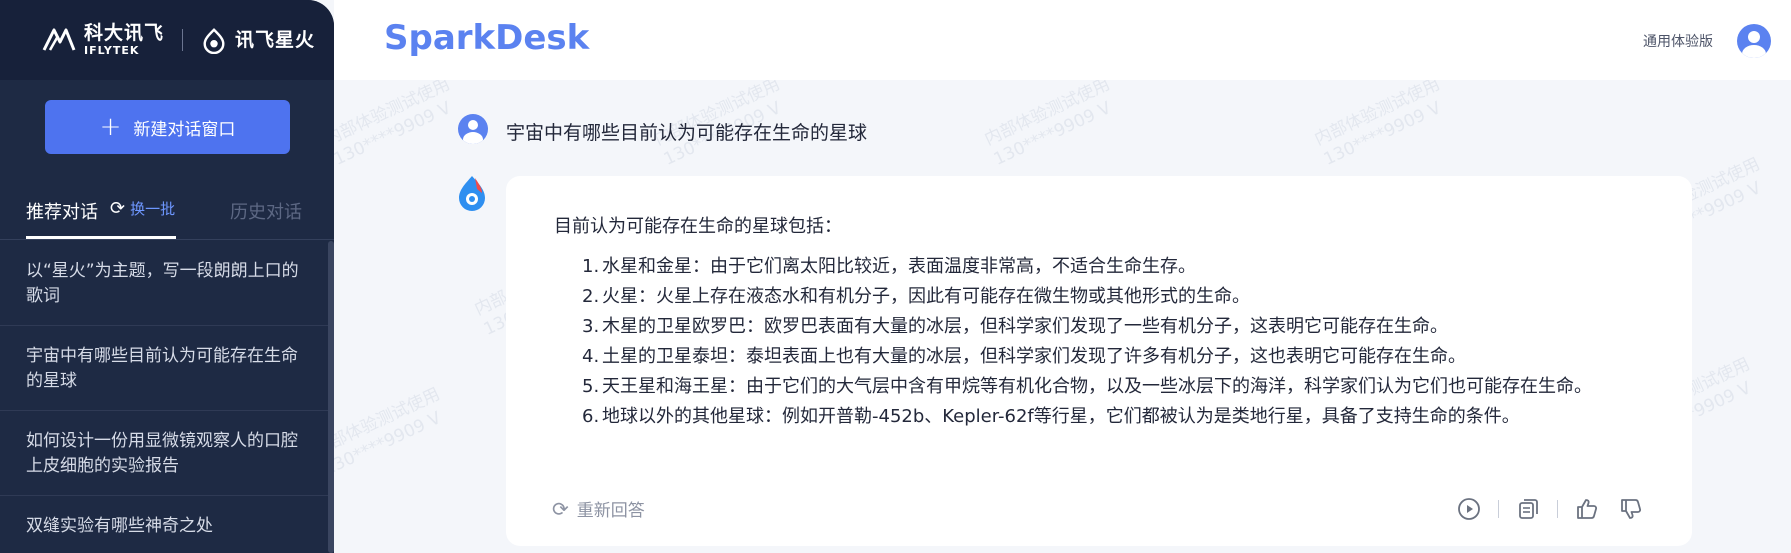 The width and height of the screenshot is (1791, 553). Describe the element at coordinates (698, 226) in the screenshot. I see `answer-intro: 目前认为可能存在生命的星球包括：` at that location.